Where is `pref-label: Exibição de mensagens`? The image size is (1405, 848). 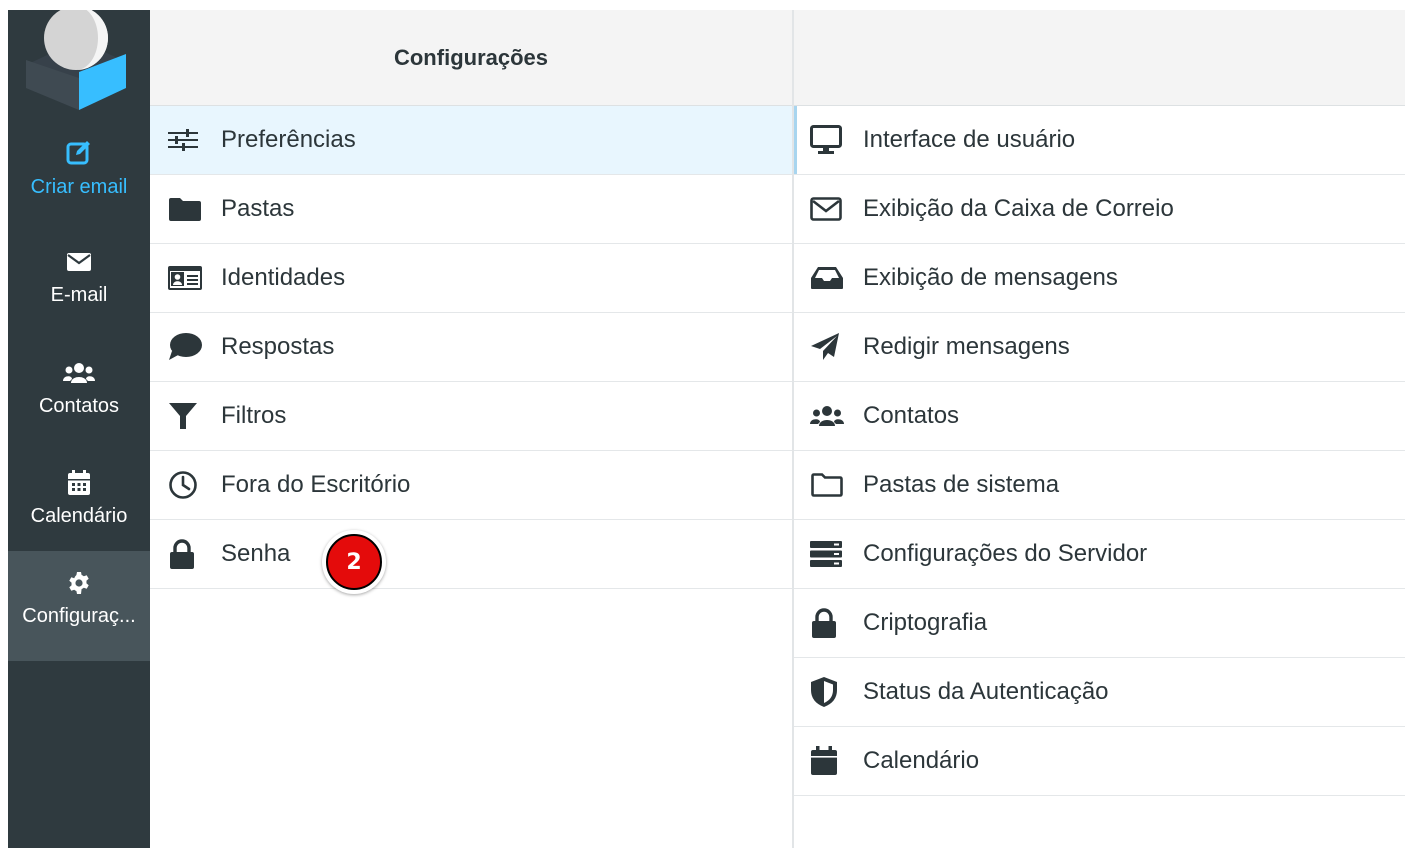 pref-label: Exibição de mensagens is located at coordinates (990, 277).